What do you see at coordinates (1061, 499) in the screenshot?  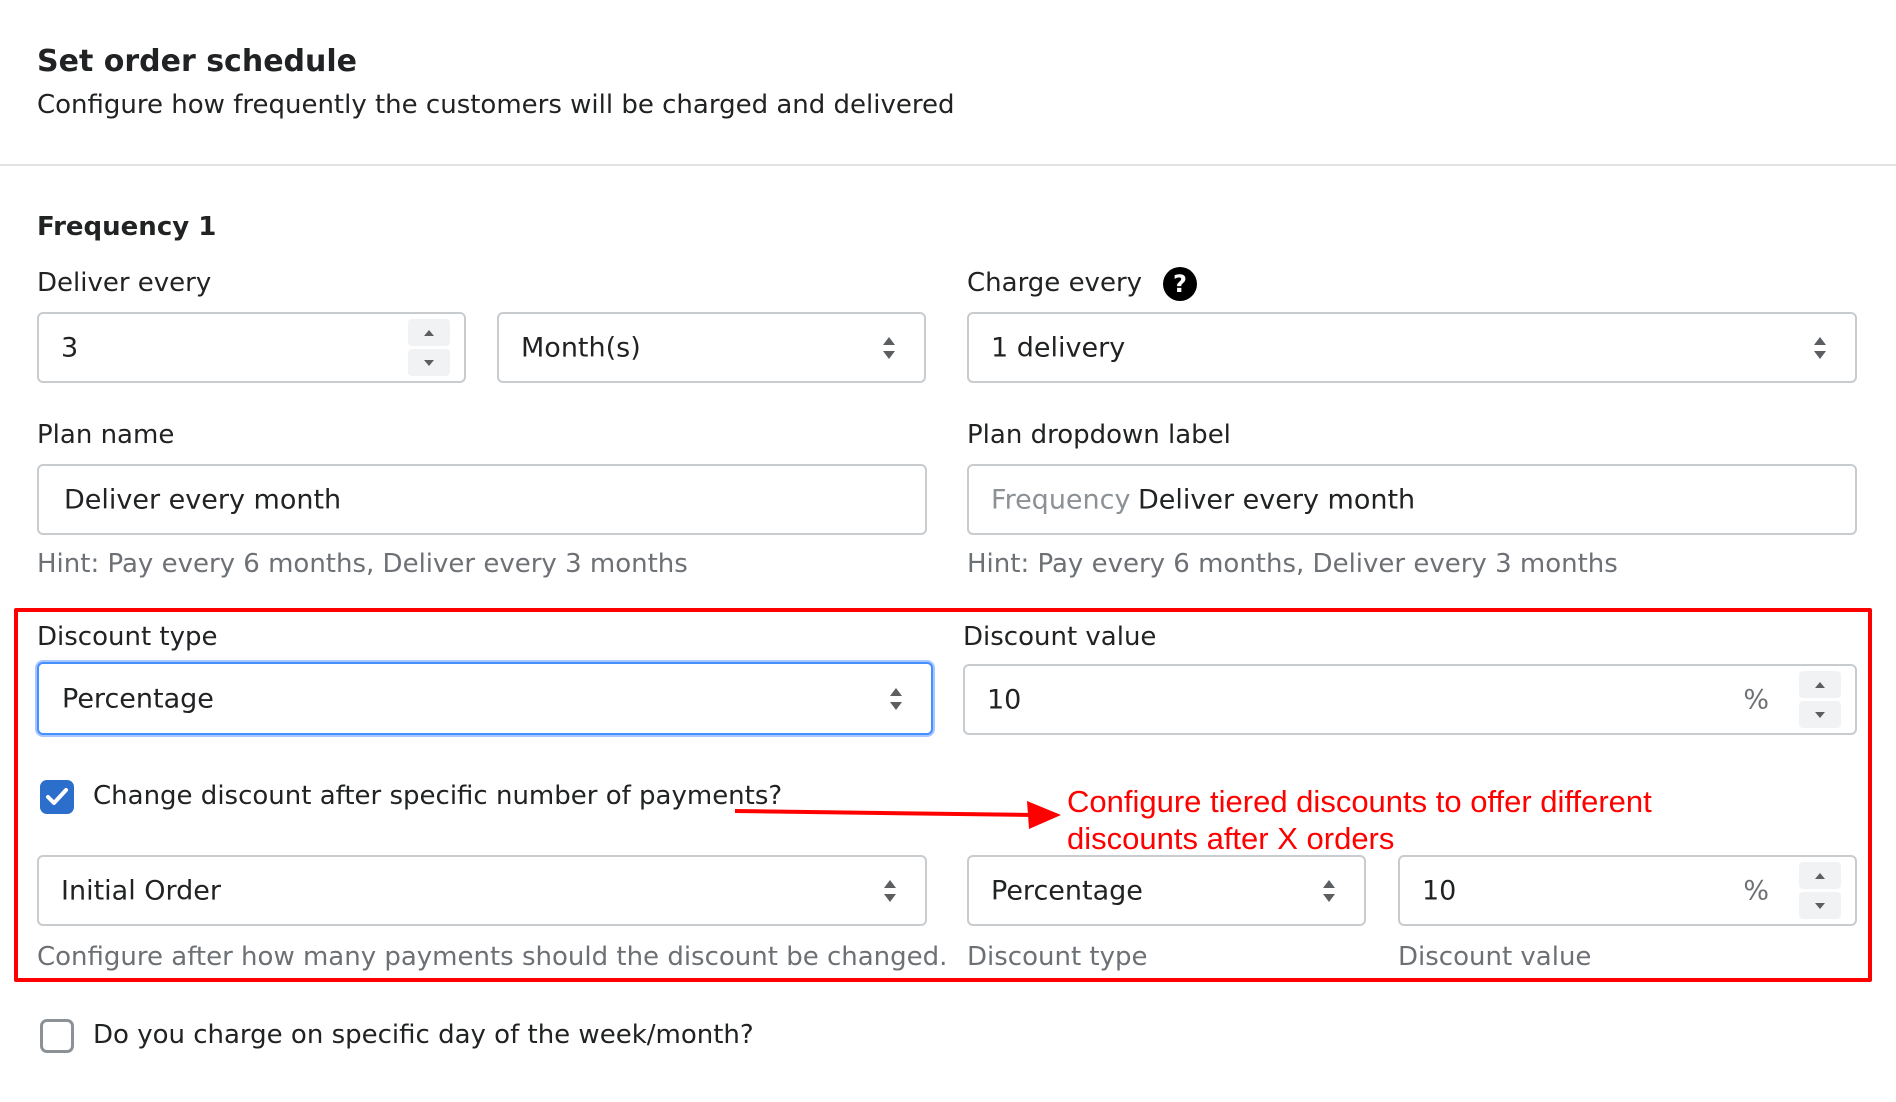 I see `plan-dropdown-prefix: Frequency` at bounding box center [1061, 499].